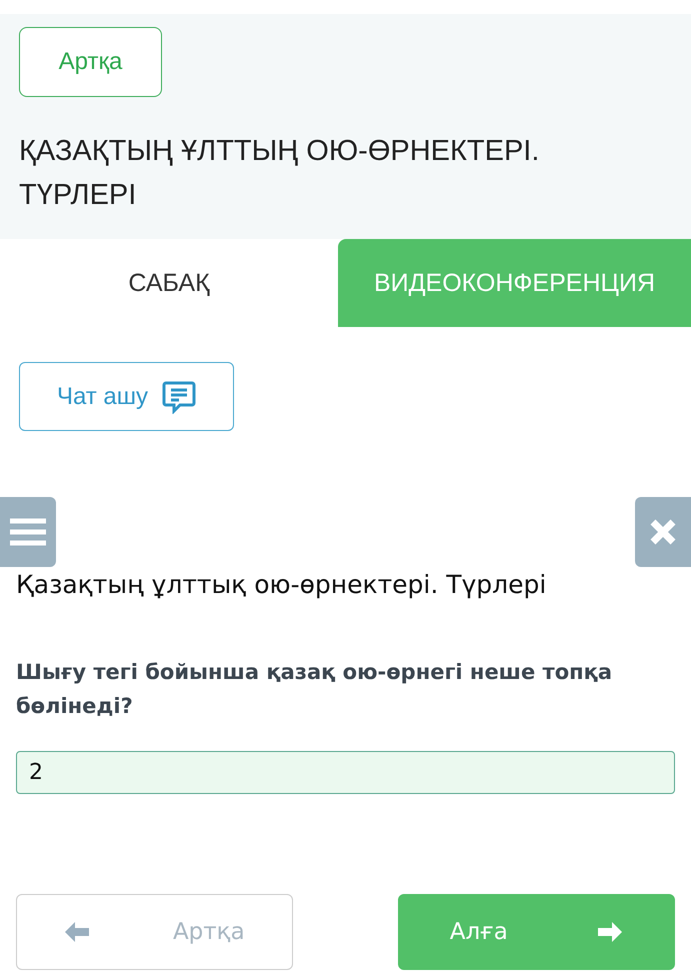 The height and width of the screenshot is (978, 691). Describe the element at coordinates (536, 932) in the screenshot. I see `next-button: Алға` at that location.